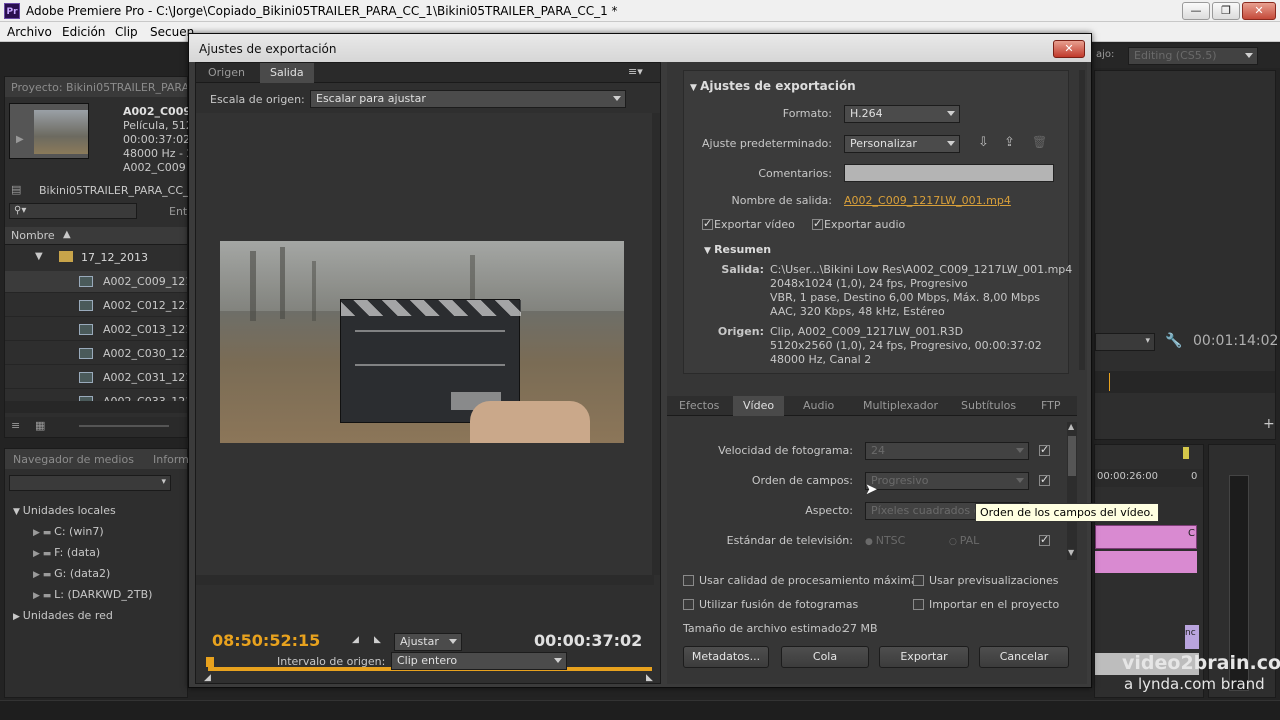 This screenshot has height=720, width=1280. I want to click on section-export-settings: ▼ Ajustes de exportación, so click(773, 86).